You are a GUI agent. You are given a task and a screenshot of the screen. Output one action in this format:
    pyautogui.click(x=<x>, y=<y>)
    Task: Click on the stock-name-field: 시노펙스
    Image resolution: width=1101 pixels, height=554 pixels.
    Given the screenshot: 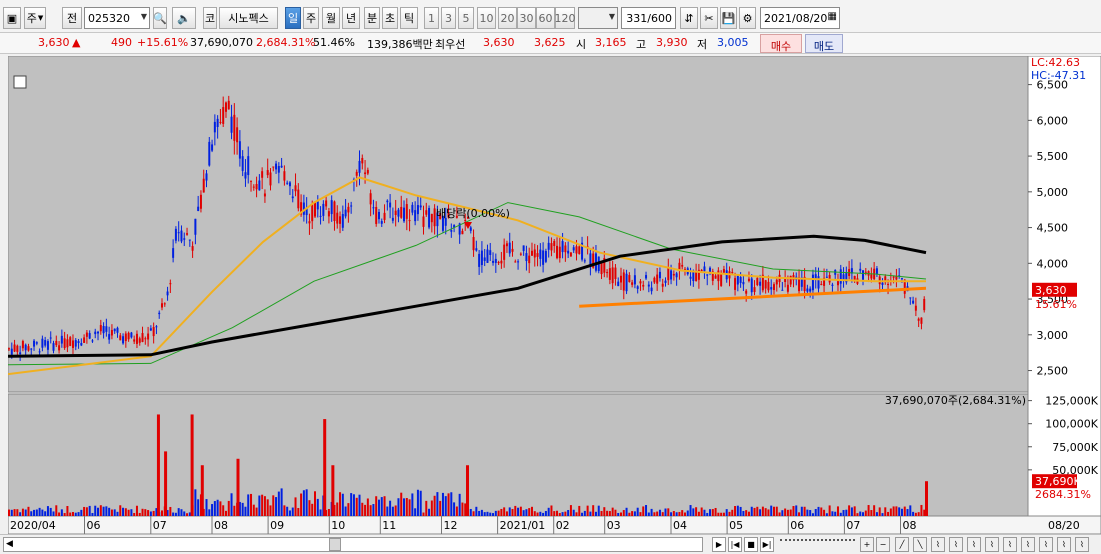 What is the action you would take?
    pyautogui.click(x=248, y=18)
    